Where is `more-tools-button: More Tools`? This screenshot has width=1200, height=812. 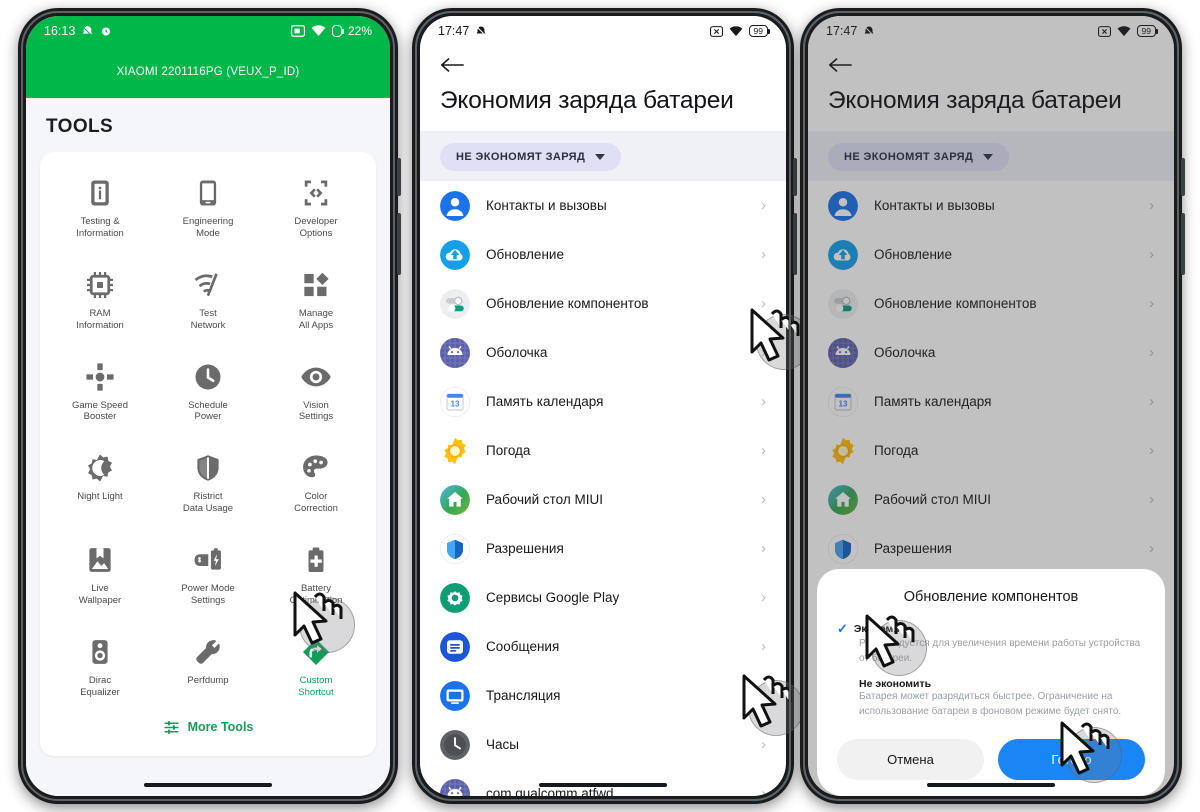
more-tools-button: More Tools is located at coordinates (208, 726).